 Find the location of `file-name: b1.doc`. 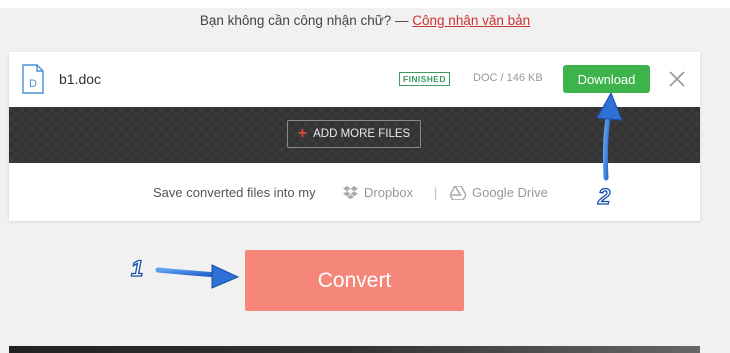

file-name: b1.doc is located at coordinates (80, 79).